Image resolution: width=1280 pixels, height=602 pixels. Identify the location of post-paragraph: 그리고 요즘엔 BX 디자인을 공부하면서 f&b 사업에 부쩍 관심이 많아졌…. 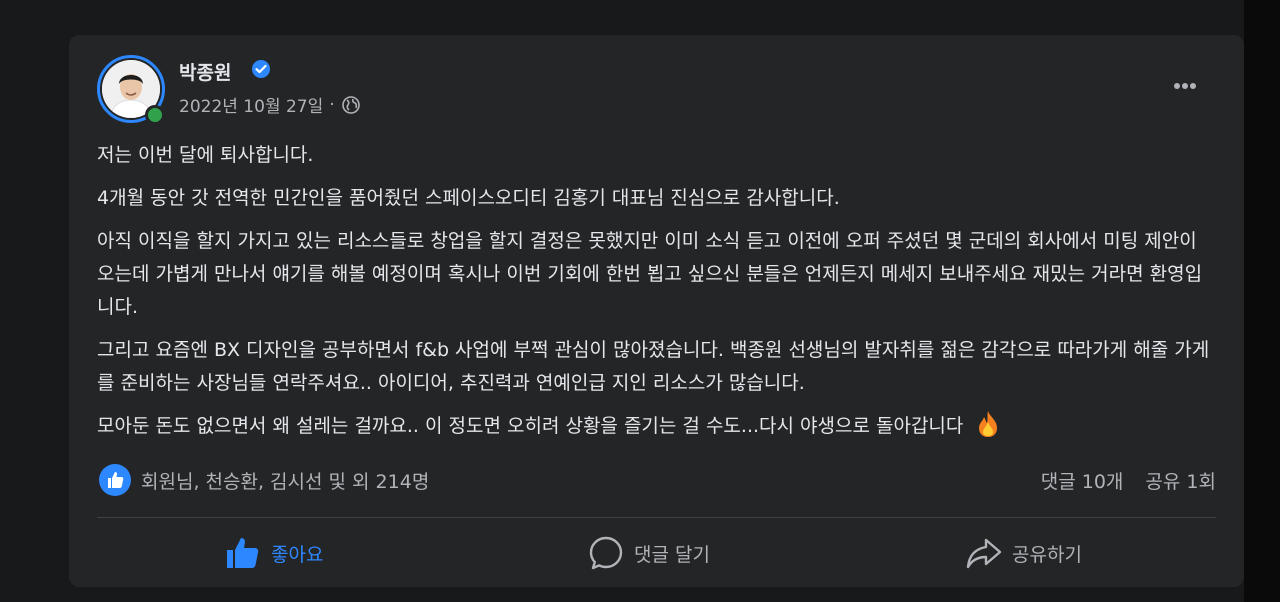
(653, 366).